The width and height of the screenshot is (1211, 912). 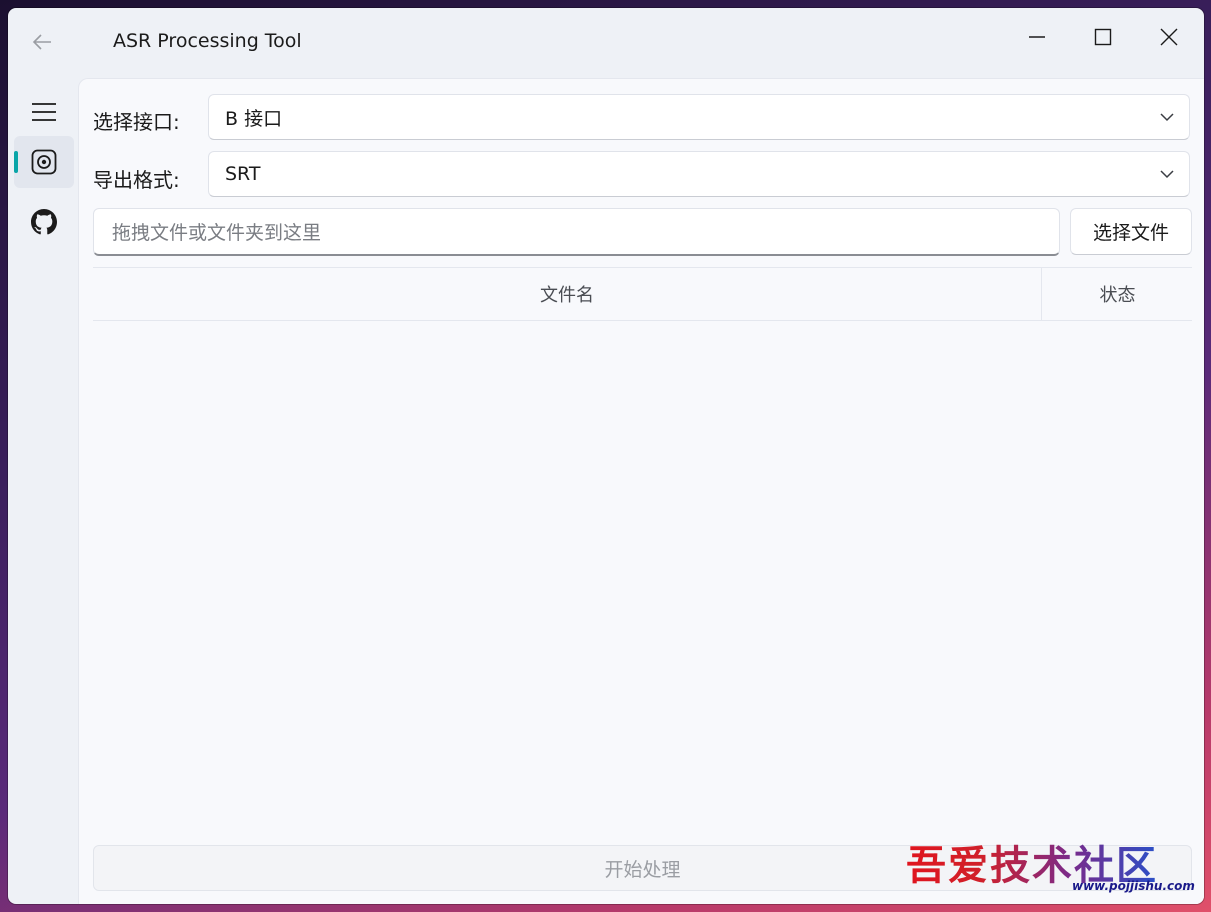 I want to click on select-file-button: 选择文件, so click(x=1131, y=231).